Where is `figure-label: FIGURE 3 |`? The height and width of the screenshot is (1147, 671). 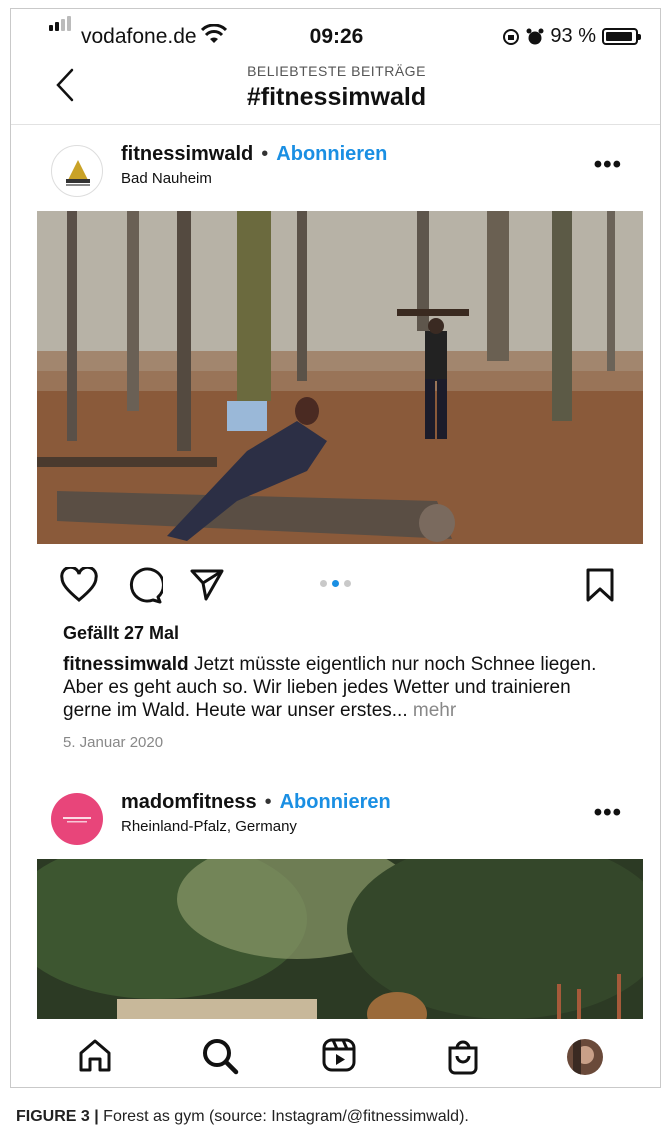
figure-label: FIGURE 3 | is located at coordinates (57, 1116).